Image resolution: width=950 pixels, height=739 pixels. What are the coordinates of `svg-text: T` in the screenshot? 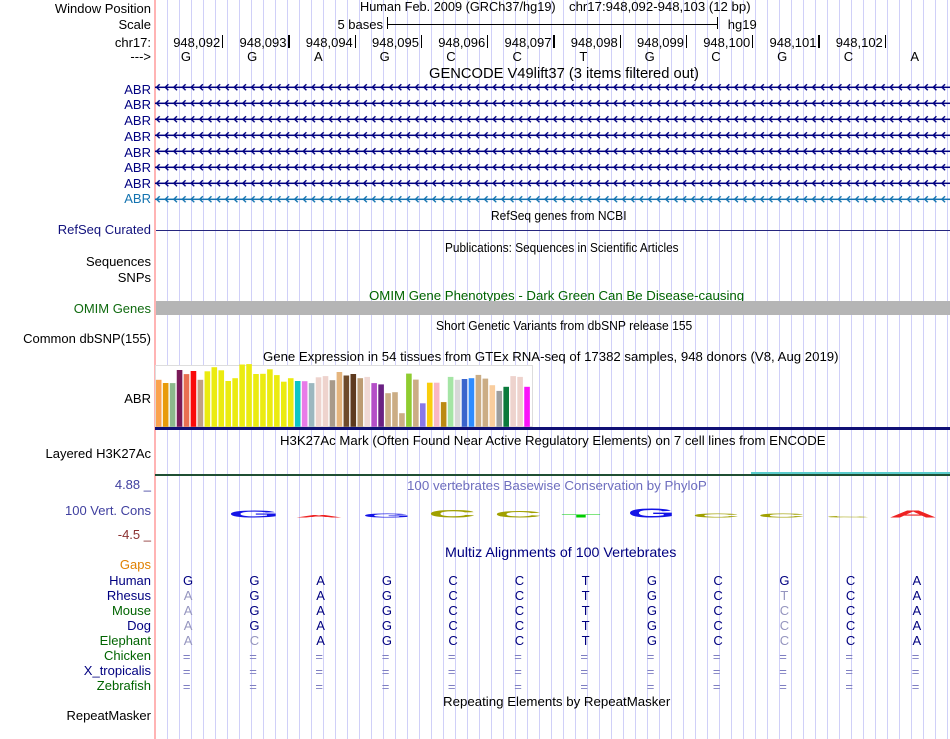 It's located at (581, 515).